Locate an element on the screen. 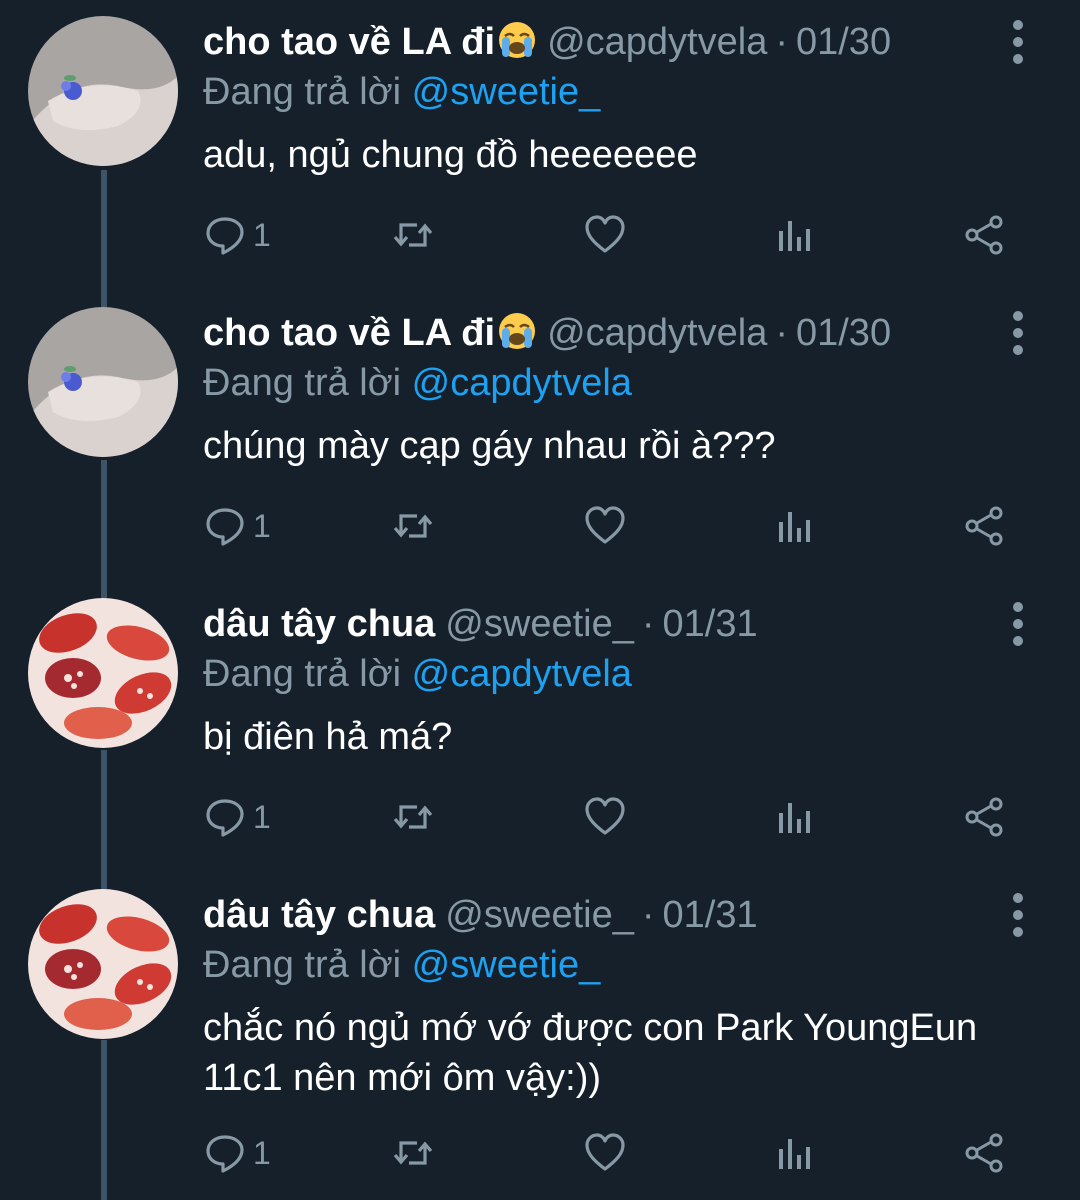 The image size is (1080, 1200). tweet-text: bị điên hả má? is located at coordinates (328, 737).